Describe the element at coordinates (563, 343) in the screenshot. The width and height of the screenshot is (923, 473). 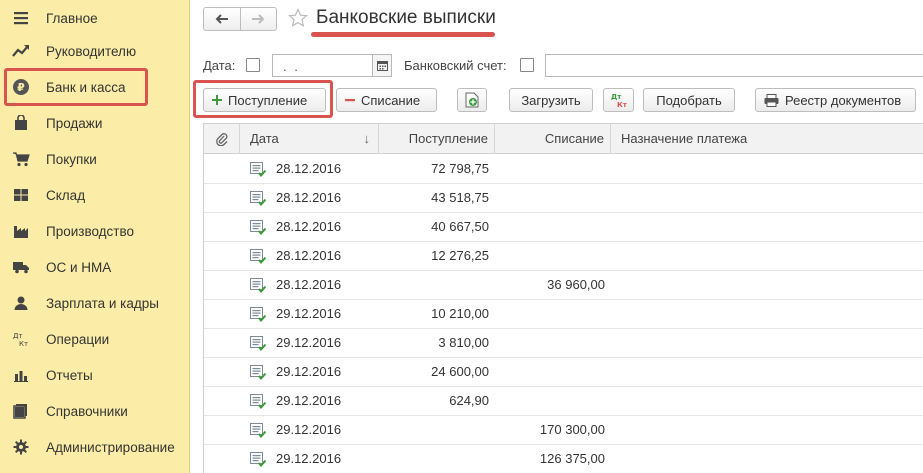
I see `table-row: 29.12.2016 3 810,00` at that location.